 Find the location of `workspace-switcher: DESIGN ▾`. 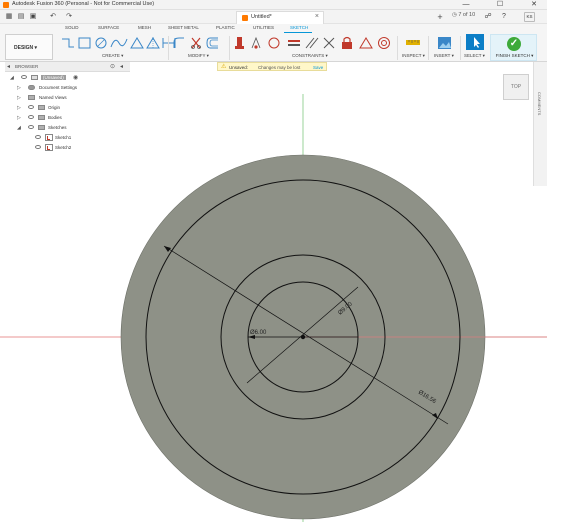

workspace-switcher: DESIGN ▾ is located at coordinates (29, 47).